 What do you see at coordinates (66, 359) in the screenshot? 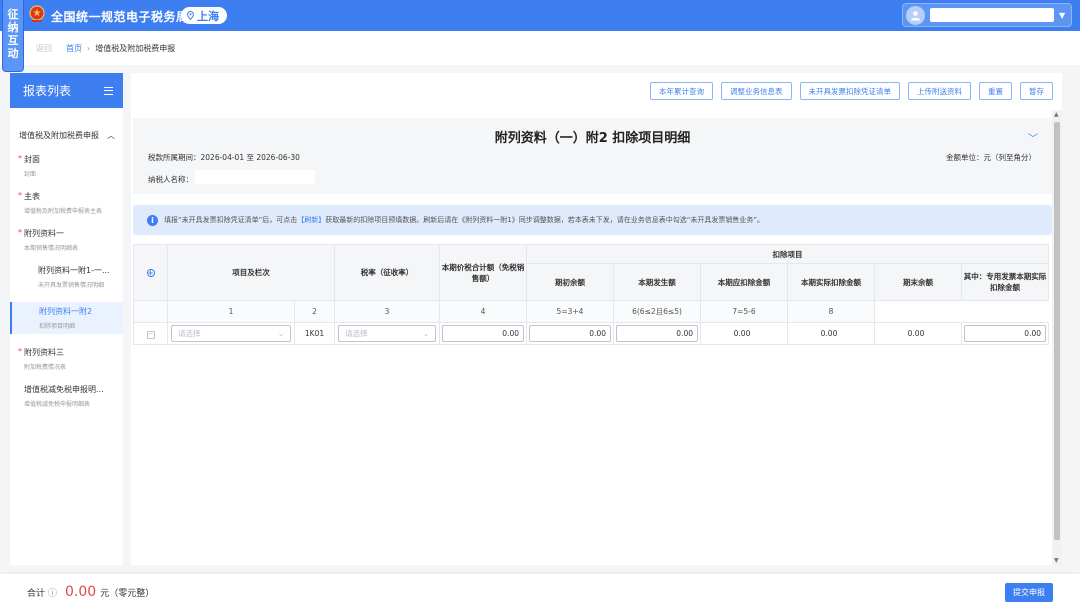
I see `sidebar-item-schedule-3: 附列资料三 附加税费情况表` at bounding box center [66, 359].